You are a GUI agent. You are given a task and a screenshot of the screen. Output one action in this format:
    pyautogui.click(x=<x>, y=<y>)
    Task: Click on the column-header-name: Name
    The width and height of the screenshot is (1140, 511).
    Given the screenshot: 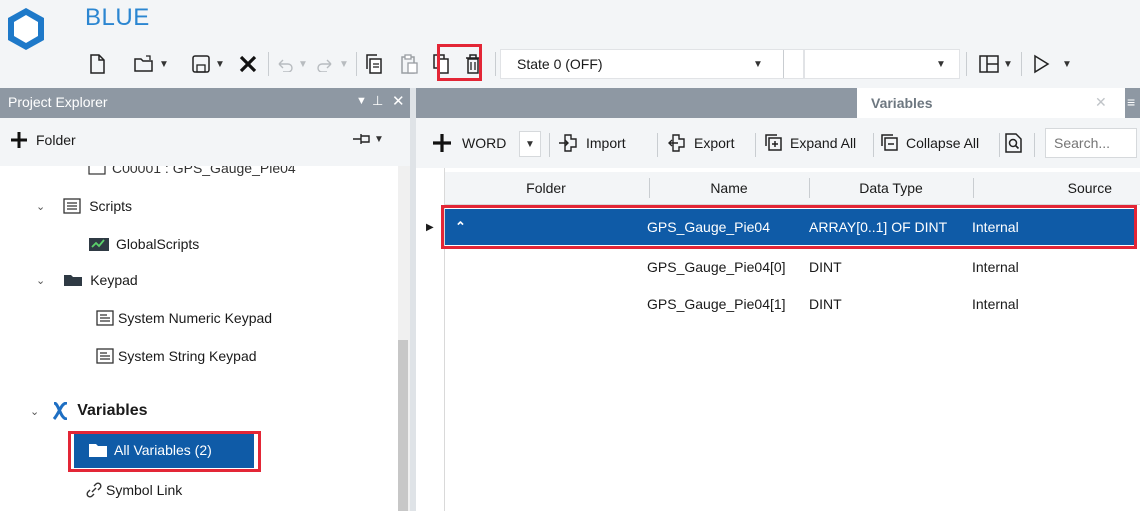 What is the action you would take?
    pyautogui.click(x=729, y=188)
    